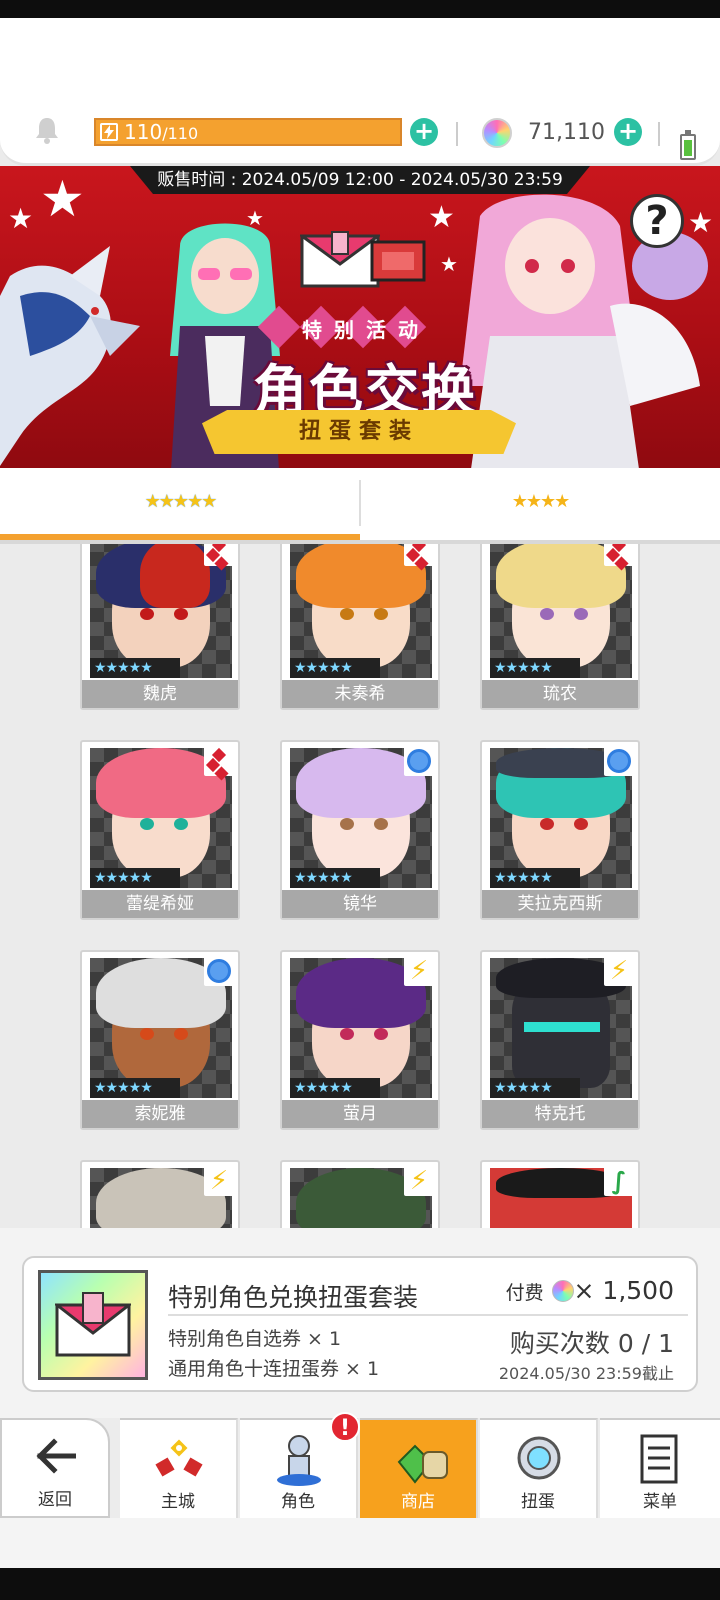 Image resolution: width=720 pixels, height=1600 pixels. I want to click on banner-tag: 特别活动, so click(366, 330).